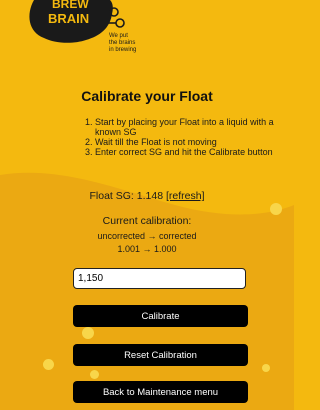 The height and width of the screenshot is (410, 320). I want to click on calibration-values: 1.001 → 1.000, so click(147, 249).